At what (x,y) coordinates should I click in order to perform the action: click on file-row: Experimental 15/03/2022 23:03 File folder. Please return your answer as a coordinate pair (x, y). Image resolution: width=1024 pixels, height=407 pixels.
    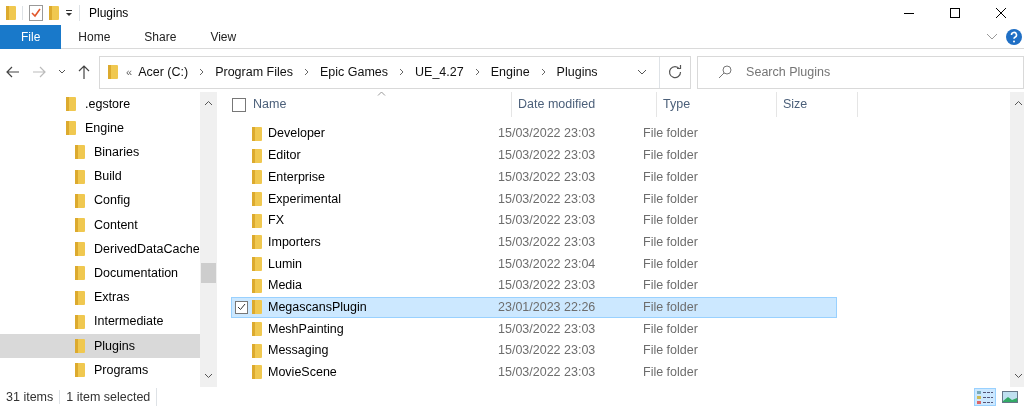
    Looking at the image, I should click on (534, 199).